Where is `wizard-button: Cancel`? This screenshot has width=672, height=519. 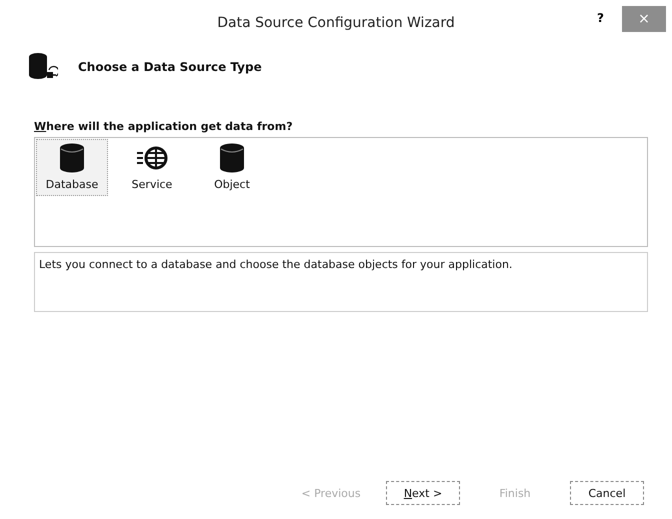 wizard-button: Cancel is located at coordinates (607, 493).